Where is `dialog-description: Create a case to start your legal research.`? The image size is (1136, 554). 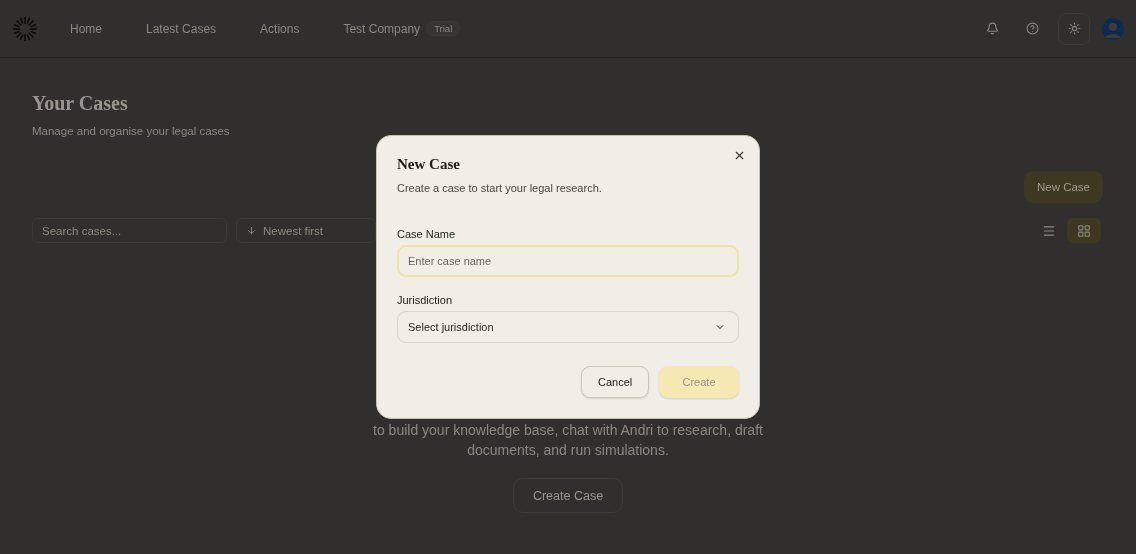 dialog-description: Create a case to start your legal research. is located at coordinates (500, 188).